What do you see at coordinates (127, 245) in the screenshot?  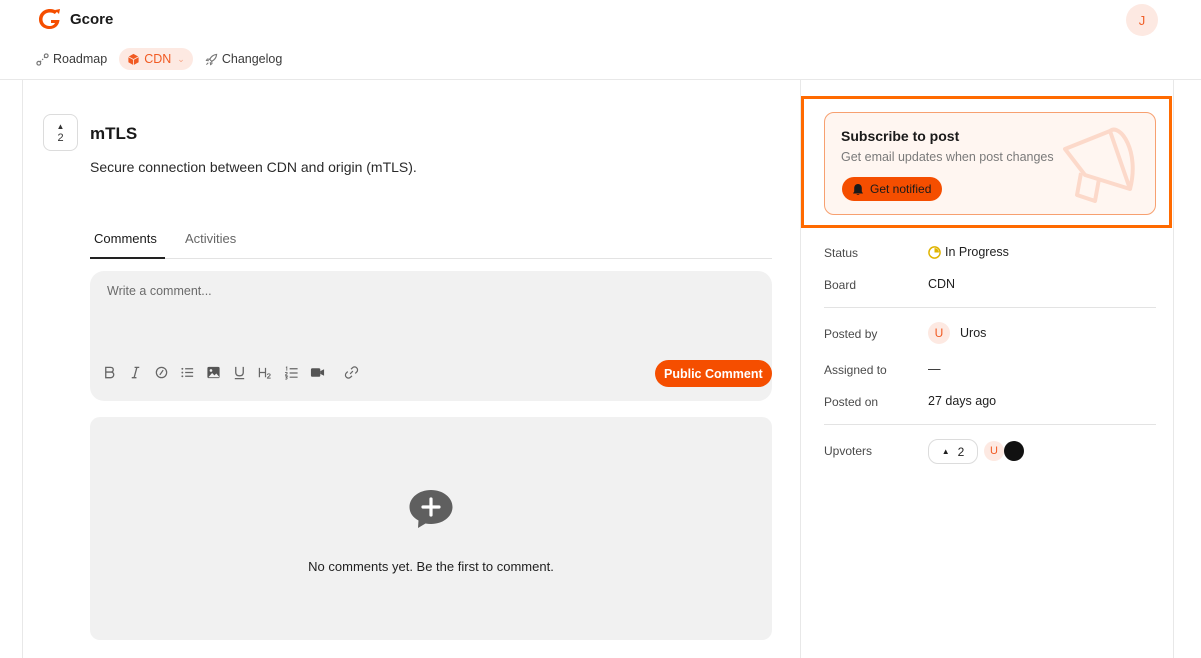 I see `tab-comments: Comments` at bounding box center [127, 245].